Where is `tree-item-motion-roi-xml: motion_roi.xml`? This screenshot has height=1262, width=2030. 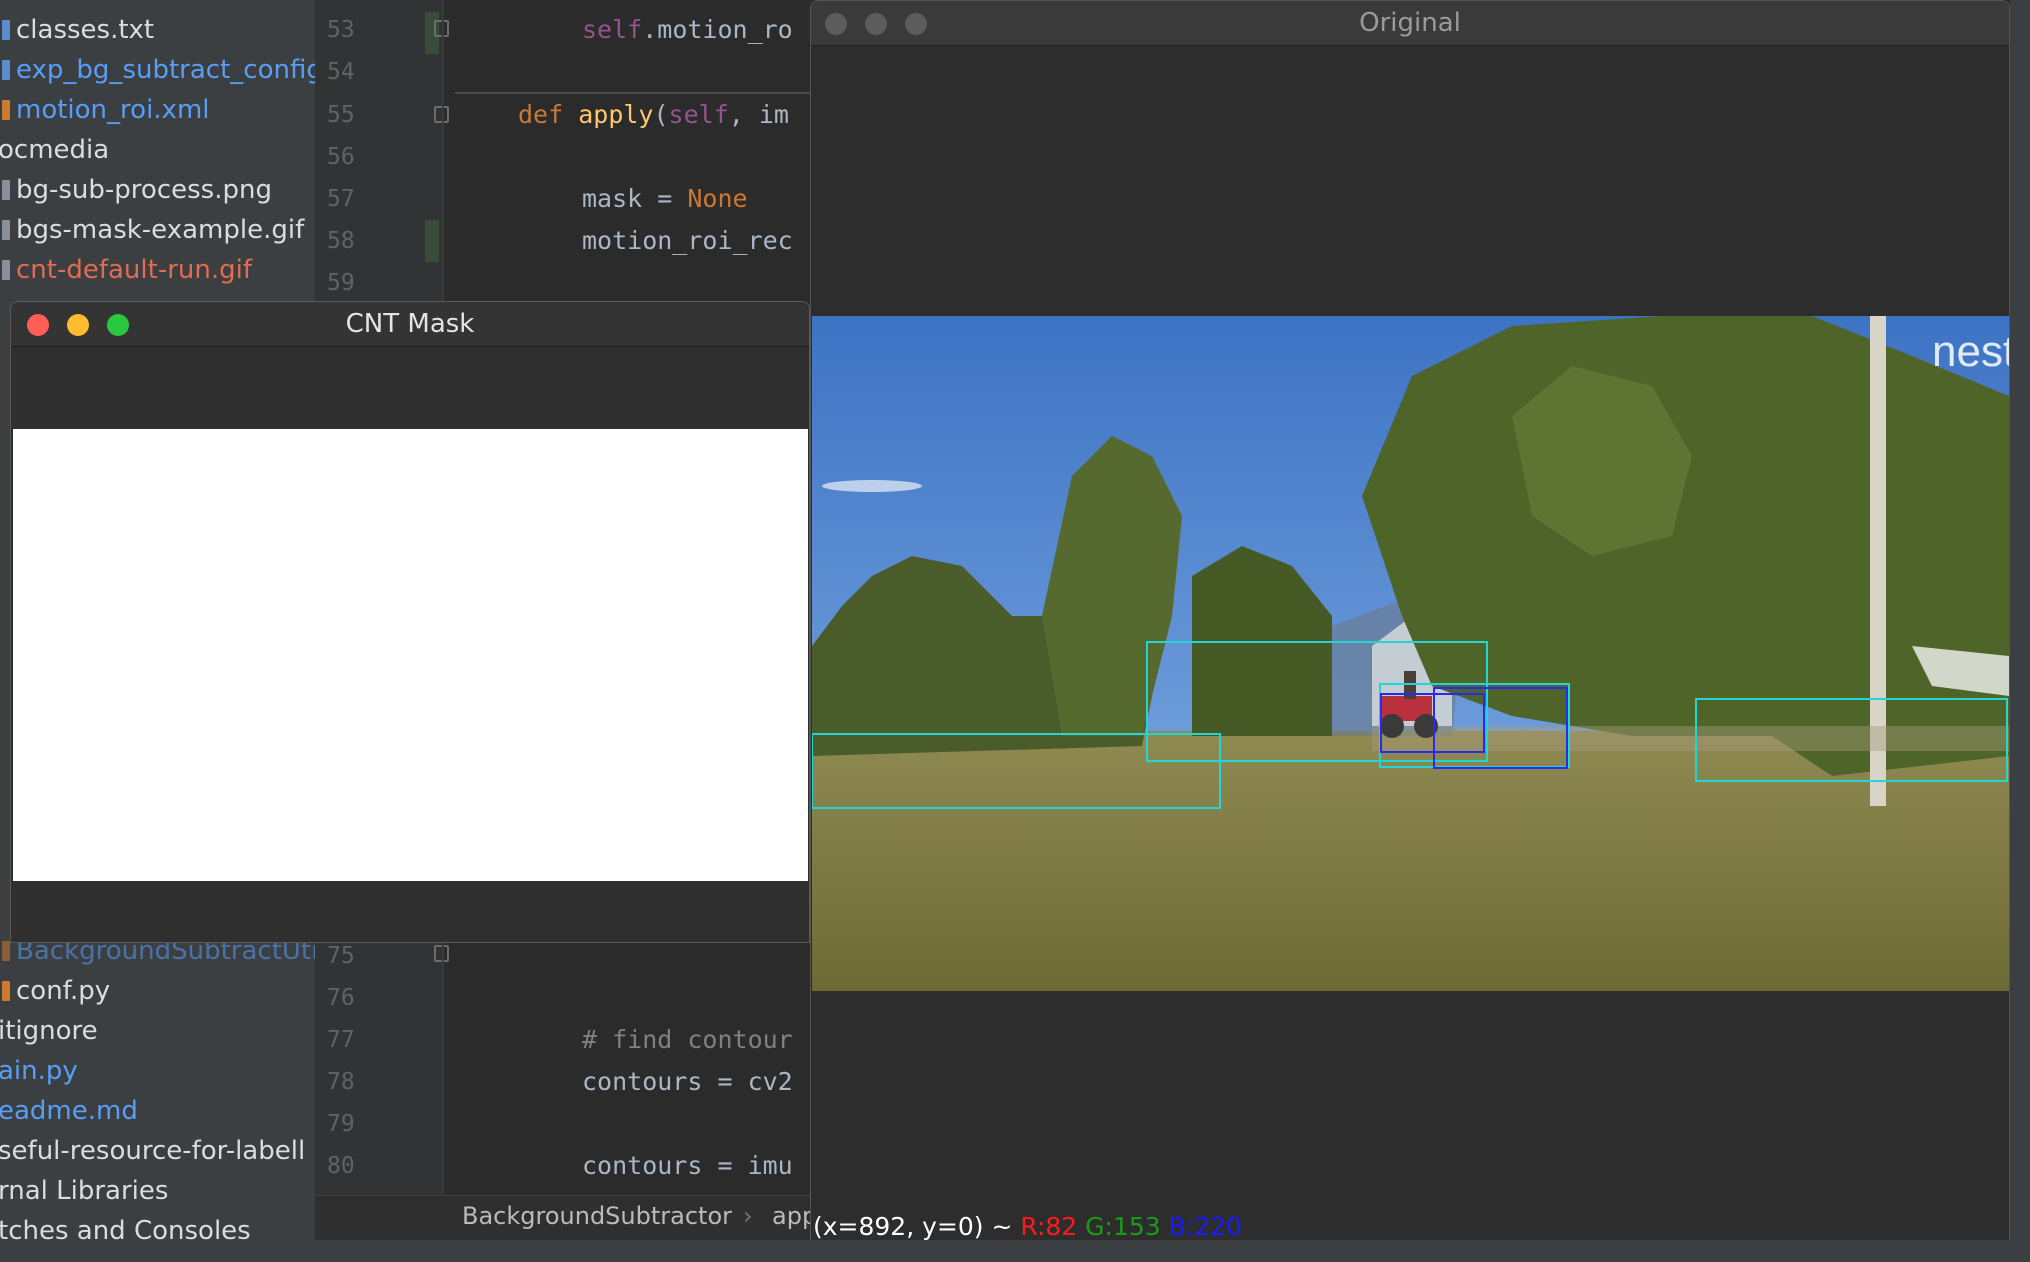
tree-item-motion-roi-xml: motion_roi.xml is located at coordinates (157, 110).